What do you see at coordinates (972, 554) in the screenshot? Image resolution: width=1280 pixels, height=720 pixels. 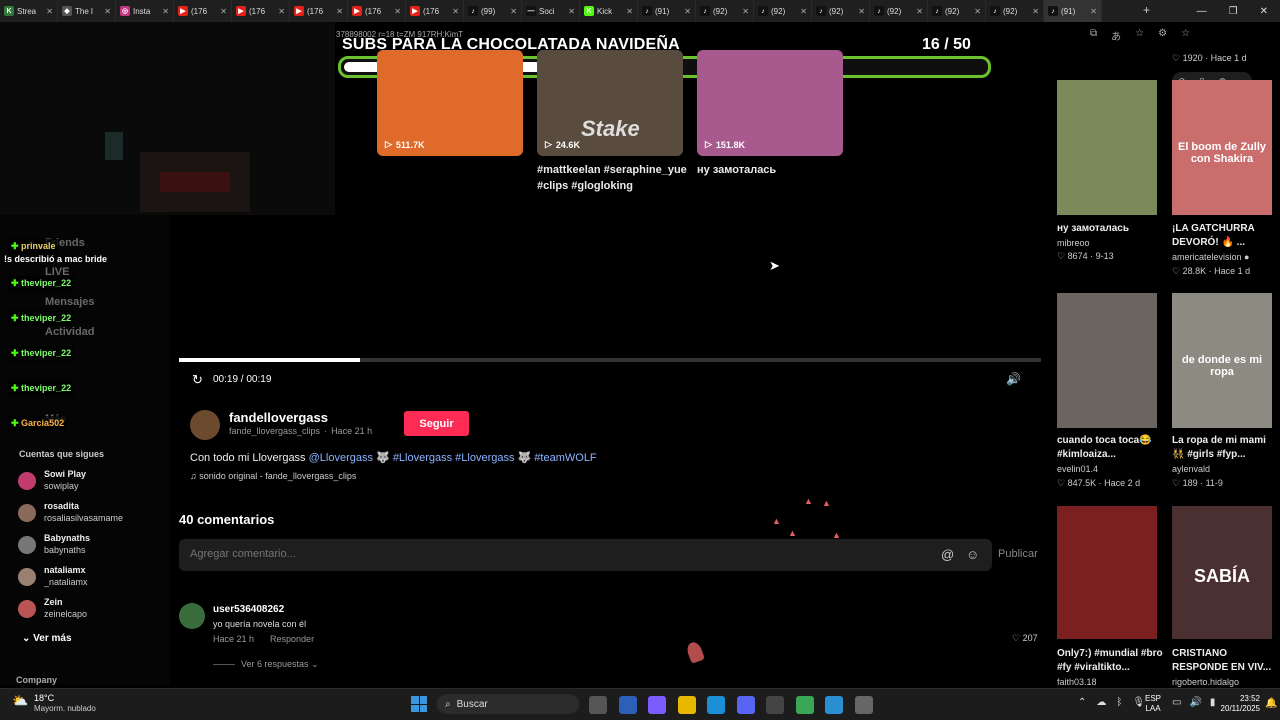 I see `emoji-icon: ☺` at bounding box center [972, 554].